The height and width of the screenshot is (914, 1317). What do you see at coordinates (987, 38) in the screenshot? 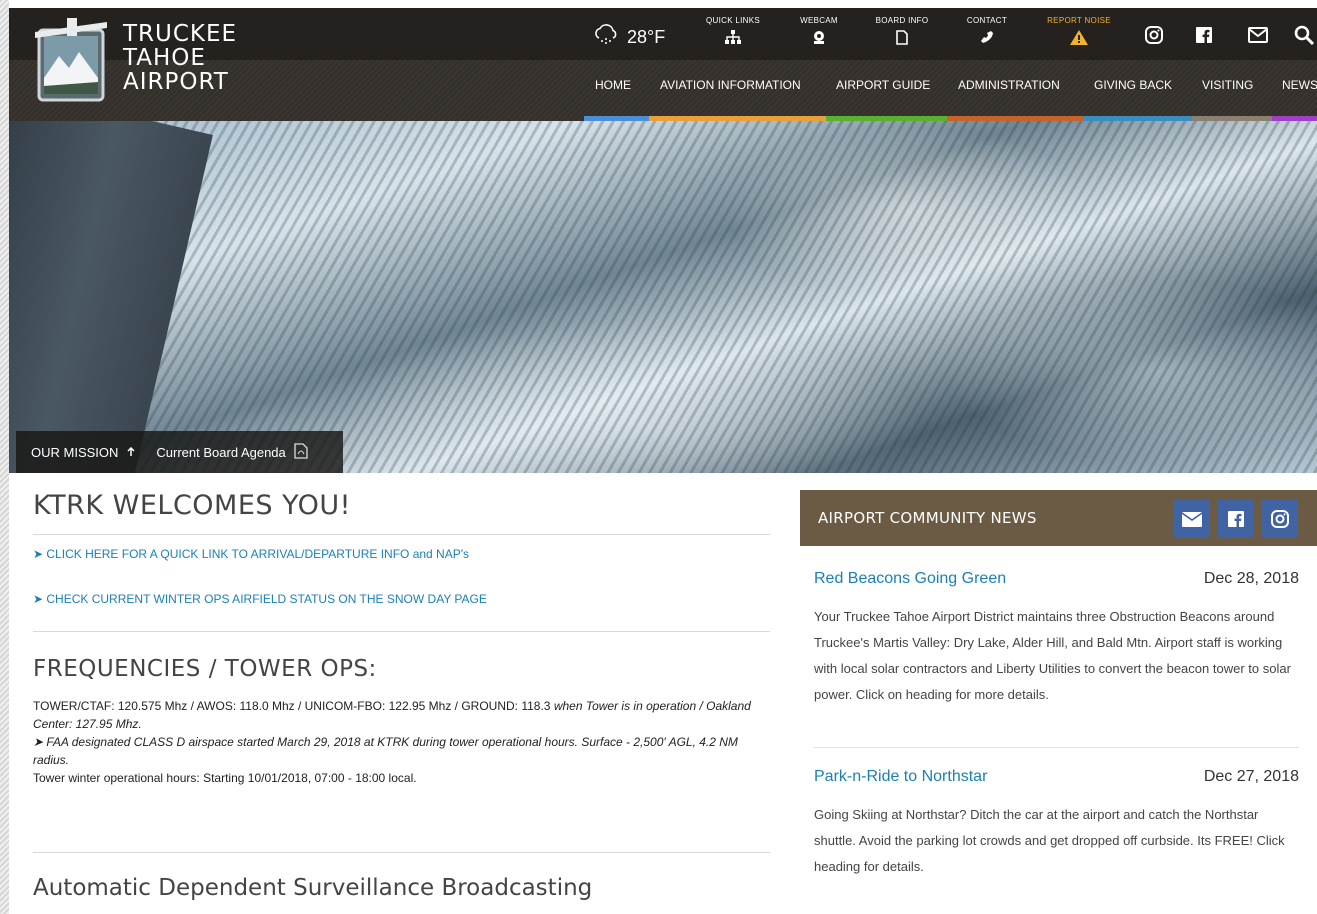
I see `phone-icon` at bounding box center [987, 38].